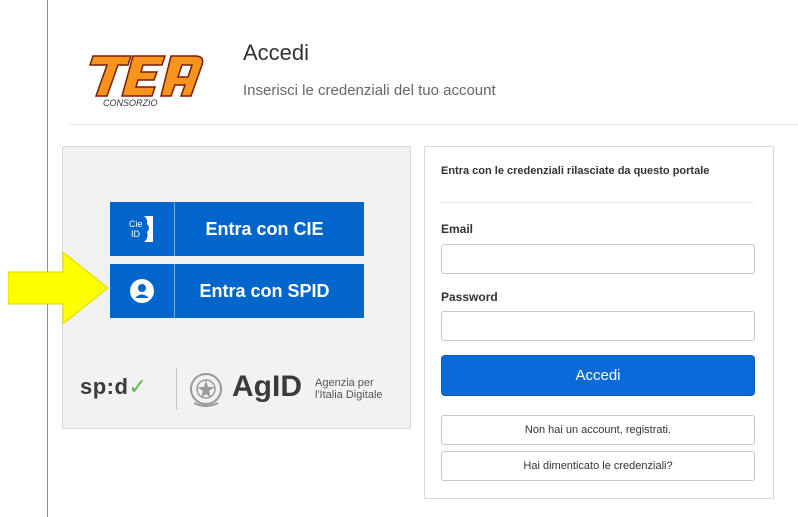 The image size is (798, 517). What do you see at coordinates (344, 383) in the screenshot?
I see `agid-subtitle-line-1: Agenzia per` at bounding box center [344, 383].